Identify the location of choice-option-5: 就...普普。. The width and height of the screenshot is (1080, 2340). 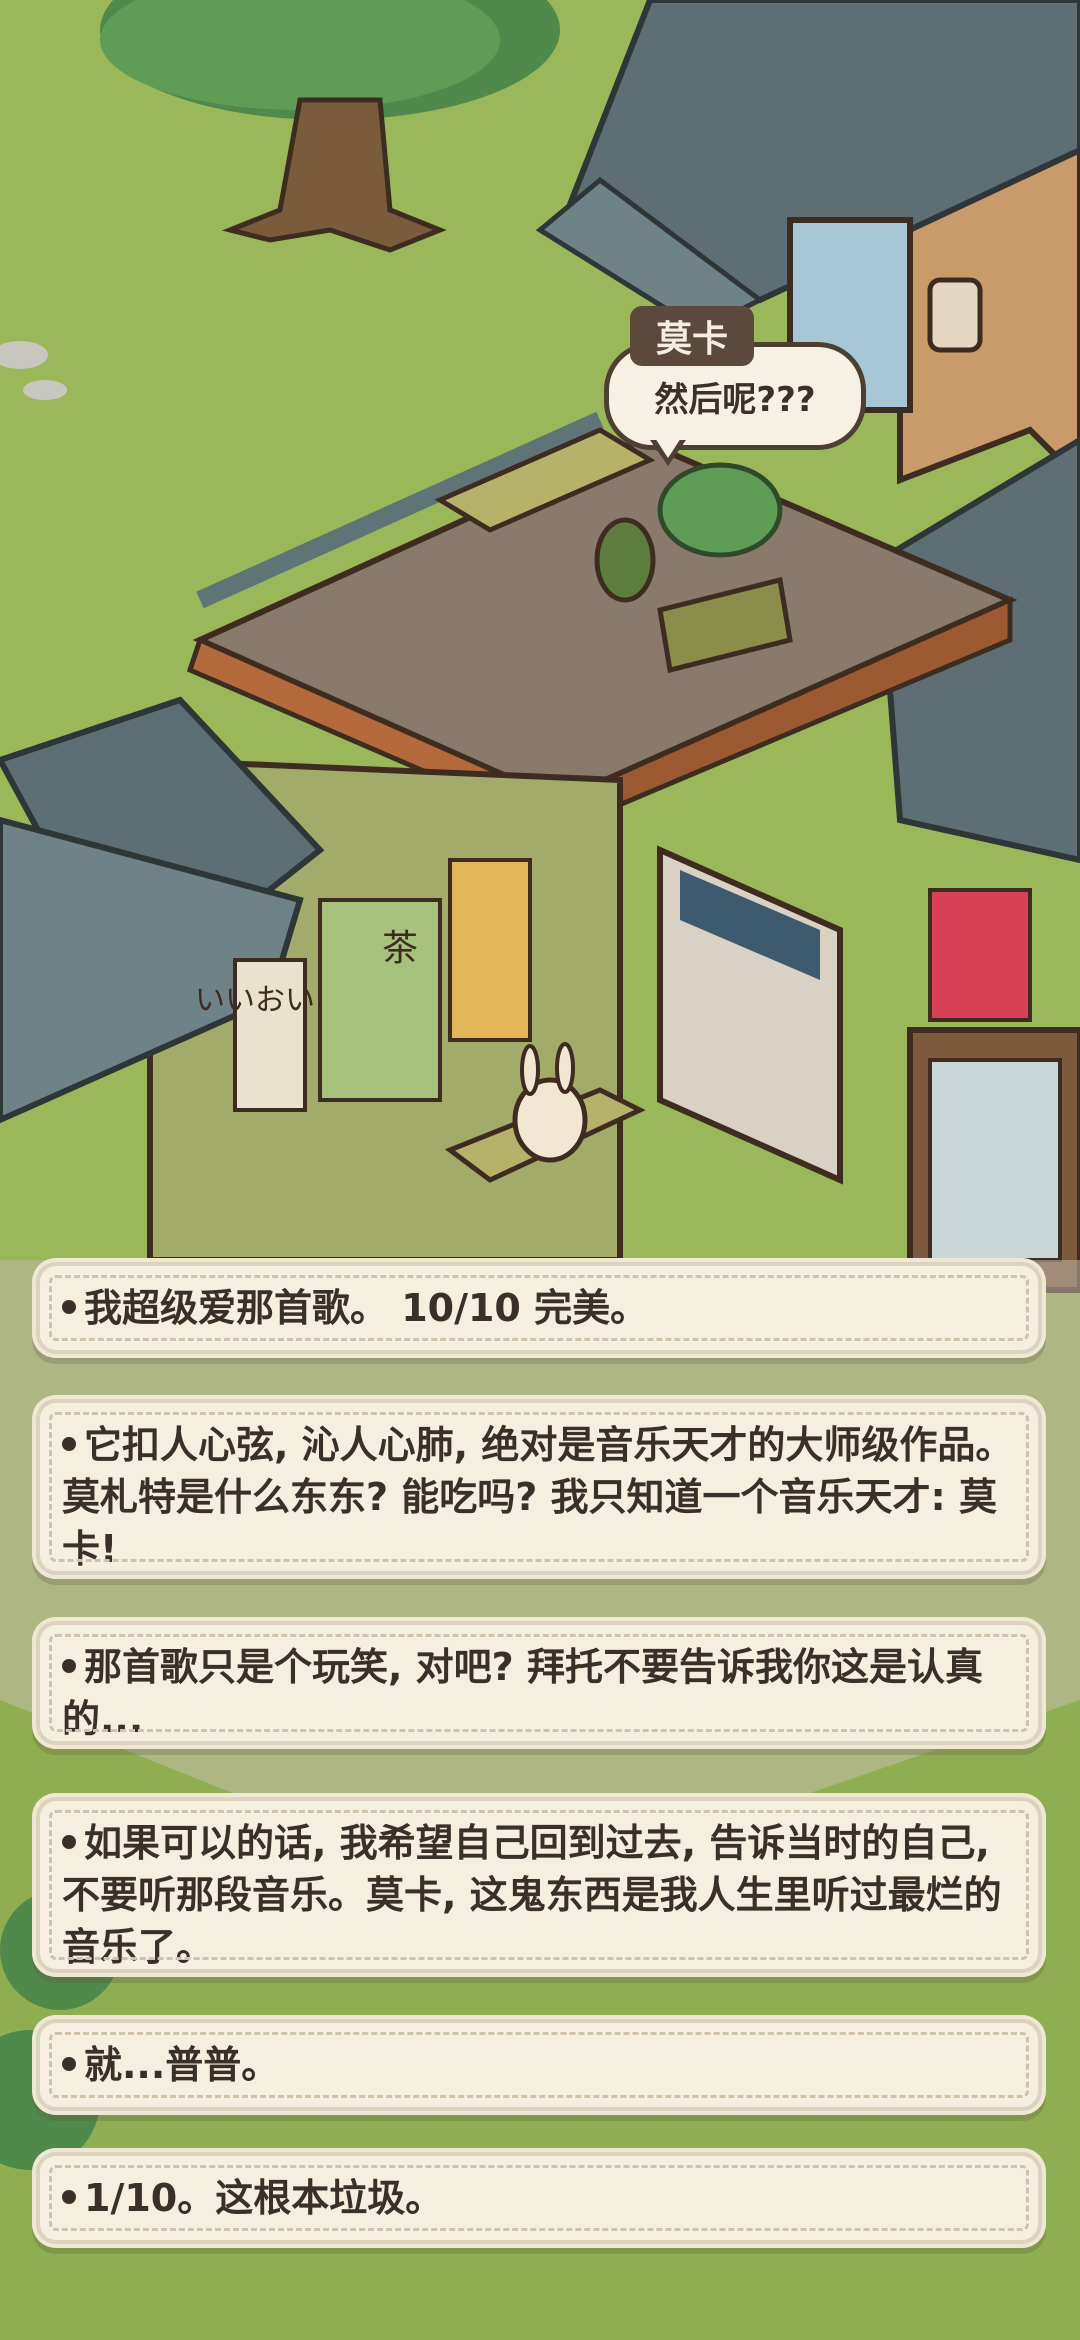
(539, 2065).